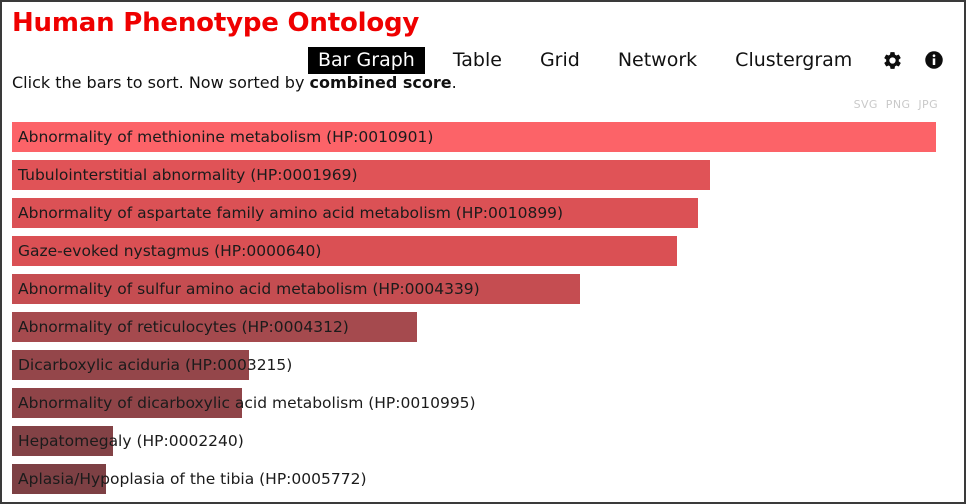 The width and height of the screenshot is (966, 504). I want to click on gear-icon, so click(892, 60).